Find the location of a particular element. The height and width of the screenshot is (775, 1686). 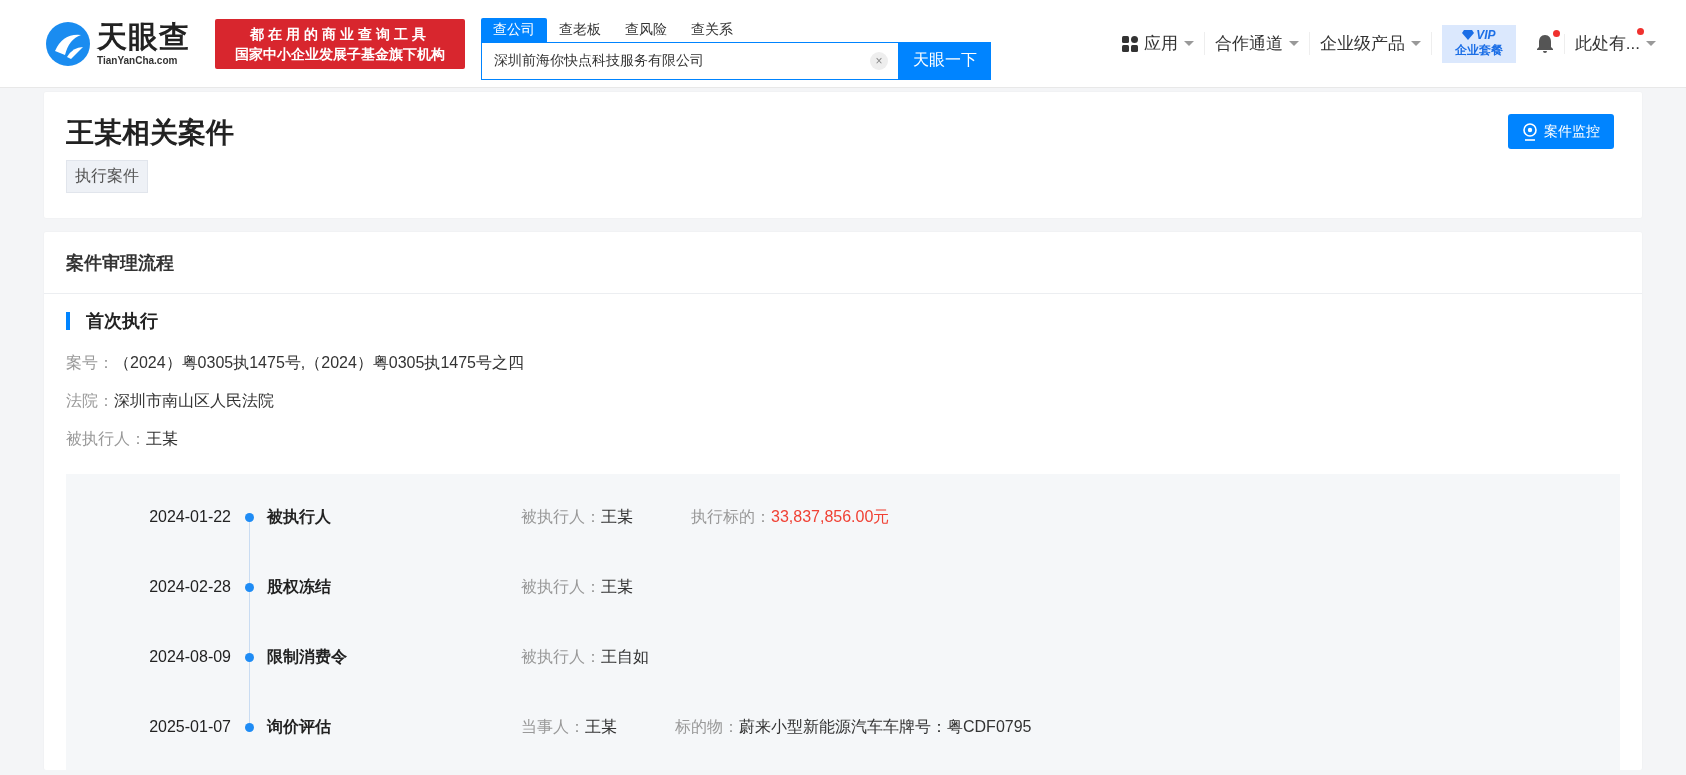

event-field: 被执行人：王自如 is located at coordinates (585, 657).